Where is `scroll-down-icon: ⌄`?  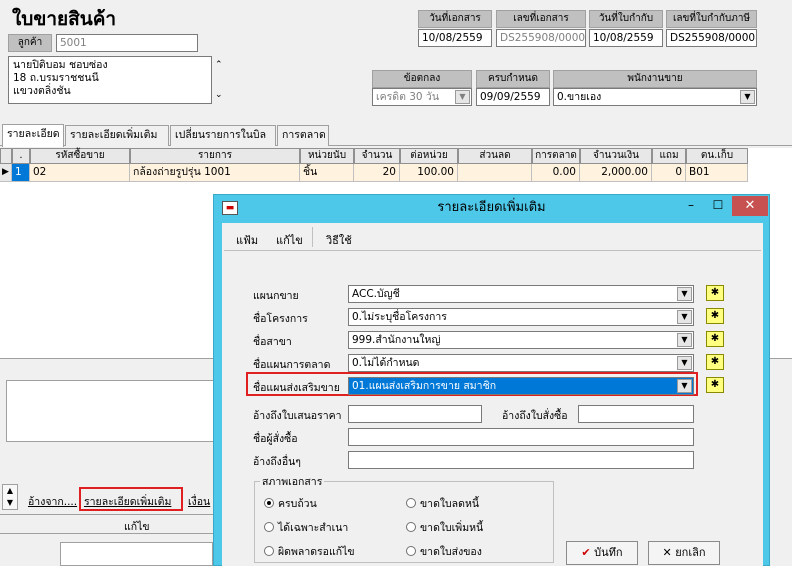
scroll-down-icon: ⌄ is located at coordinates (219, 95).